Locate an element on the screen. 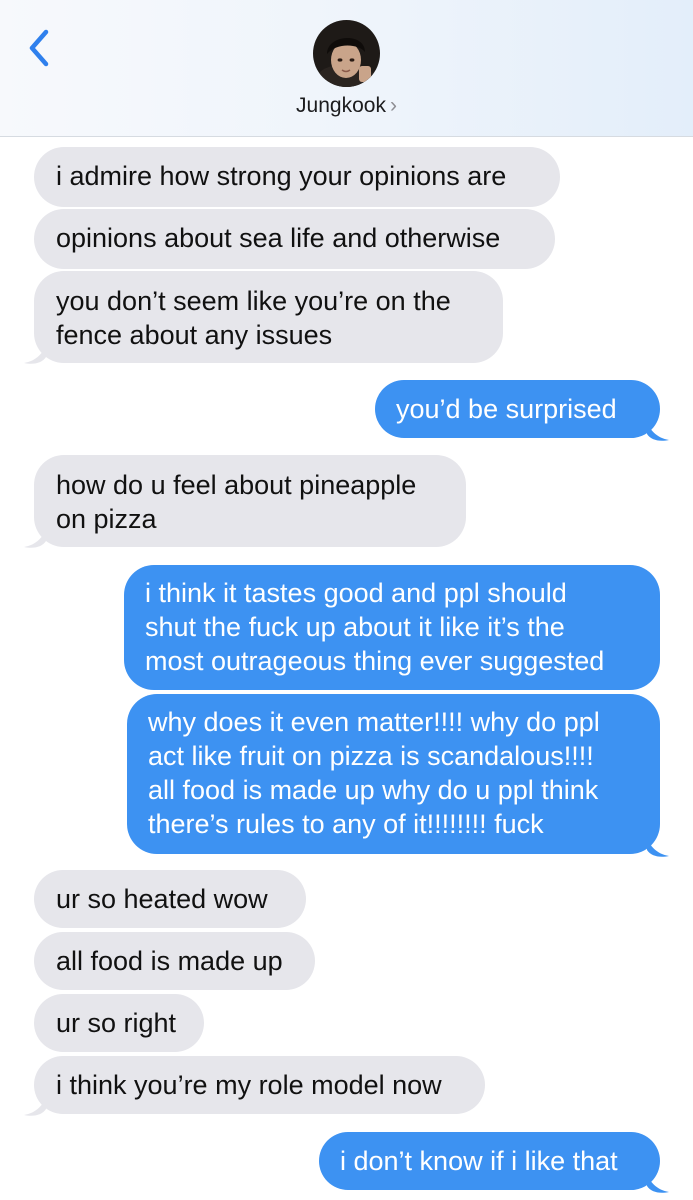 The image size is (693, 1200). contact-photo-icon is located at coordinates (346, 53).